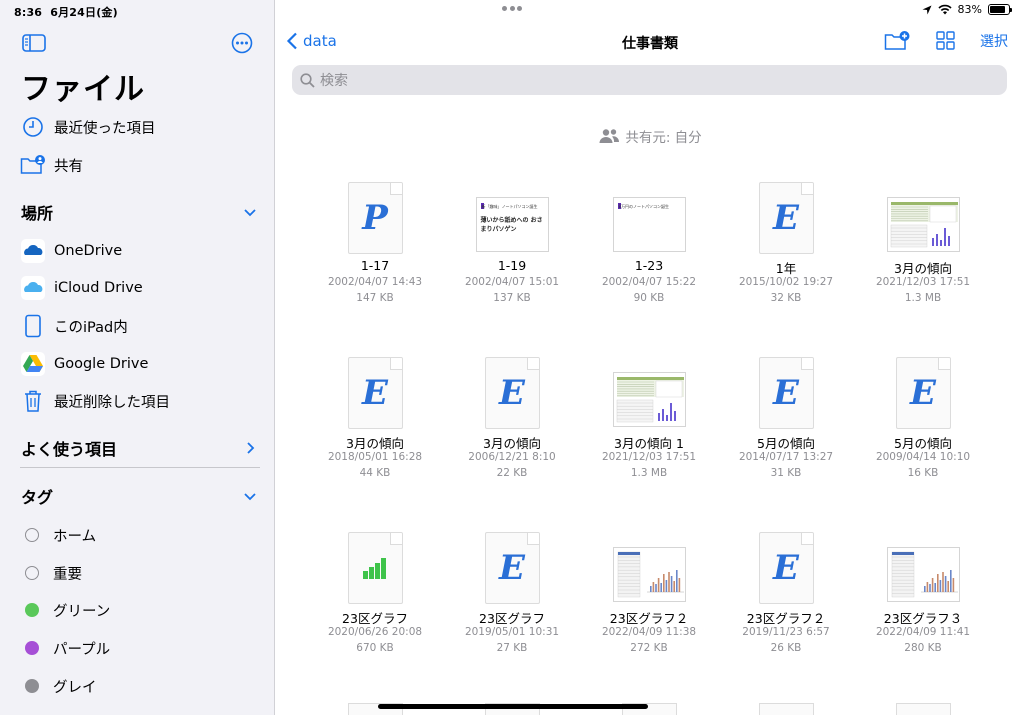  Describe the element at coordinates (140, 326) in the screenshot. I see `sidebar-item-on-my-ipad: このiPad内` at that location.